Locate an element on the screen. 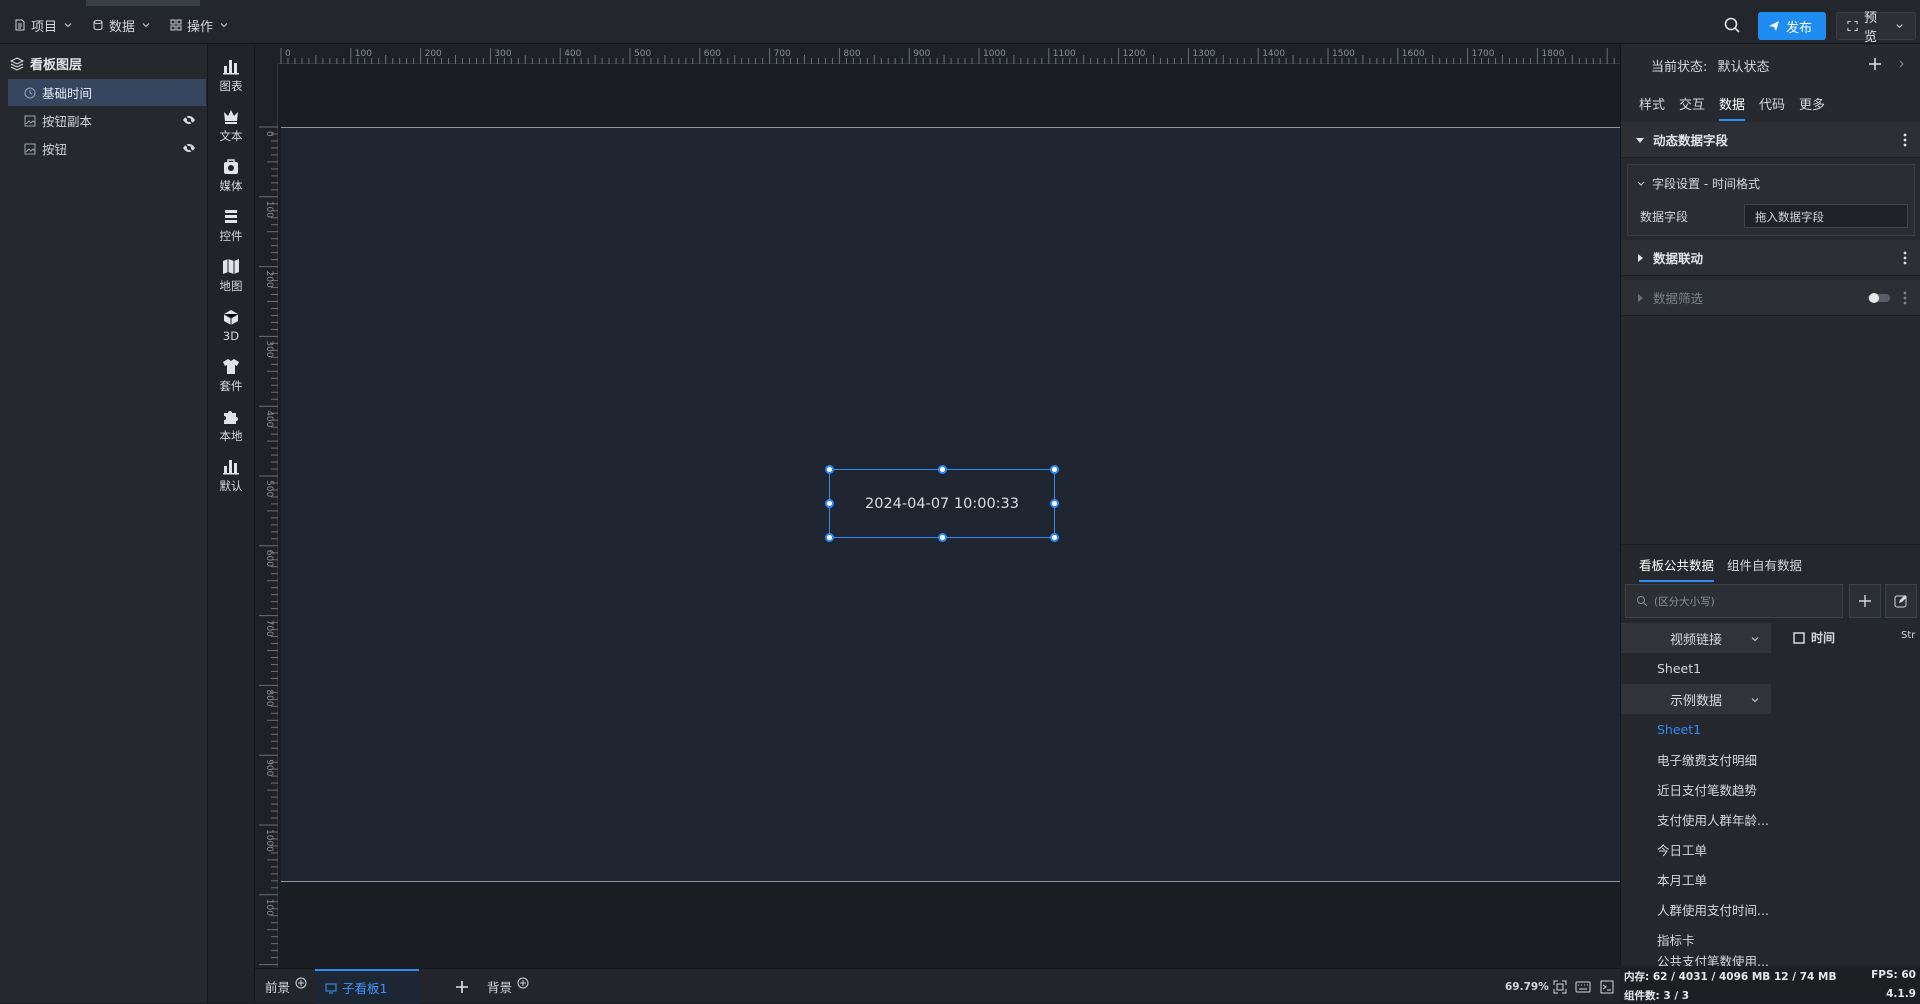 The width and height of the screenshot is (1920, 1004). resize-handle-w is located at coordinates (829, 503).